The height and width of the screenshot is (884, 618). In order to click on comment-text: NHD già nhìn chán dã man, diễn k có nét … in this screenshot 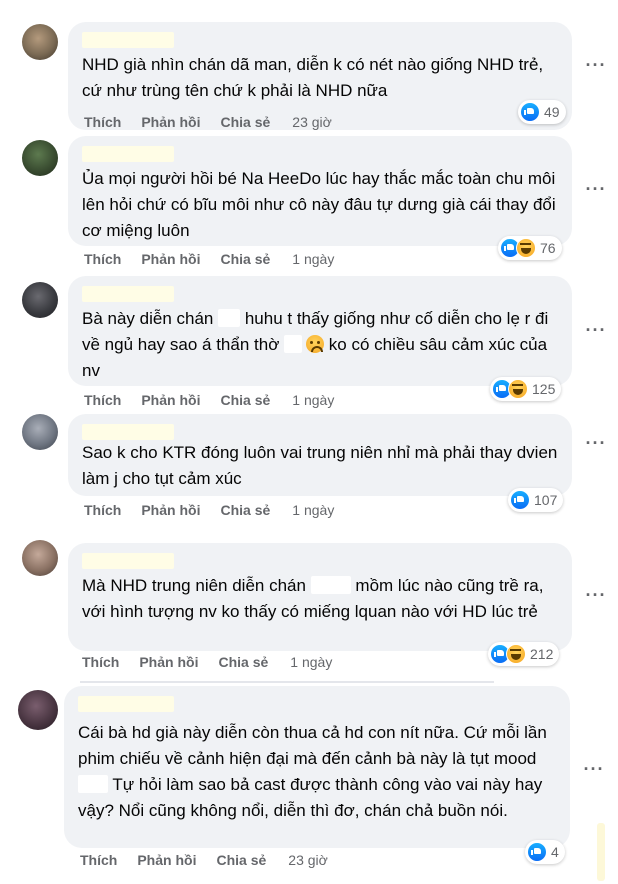, I will do `click(315, 77)`.